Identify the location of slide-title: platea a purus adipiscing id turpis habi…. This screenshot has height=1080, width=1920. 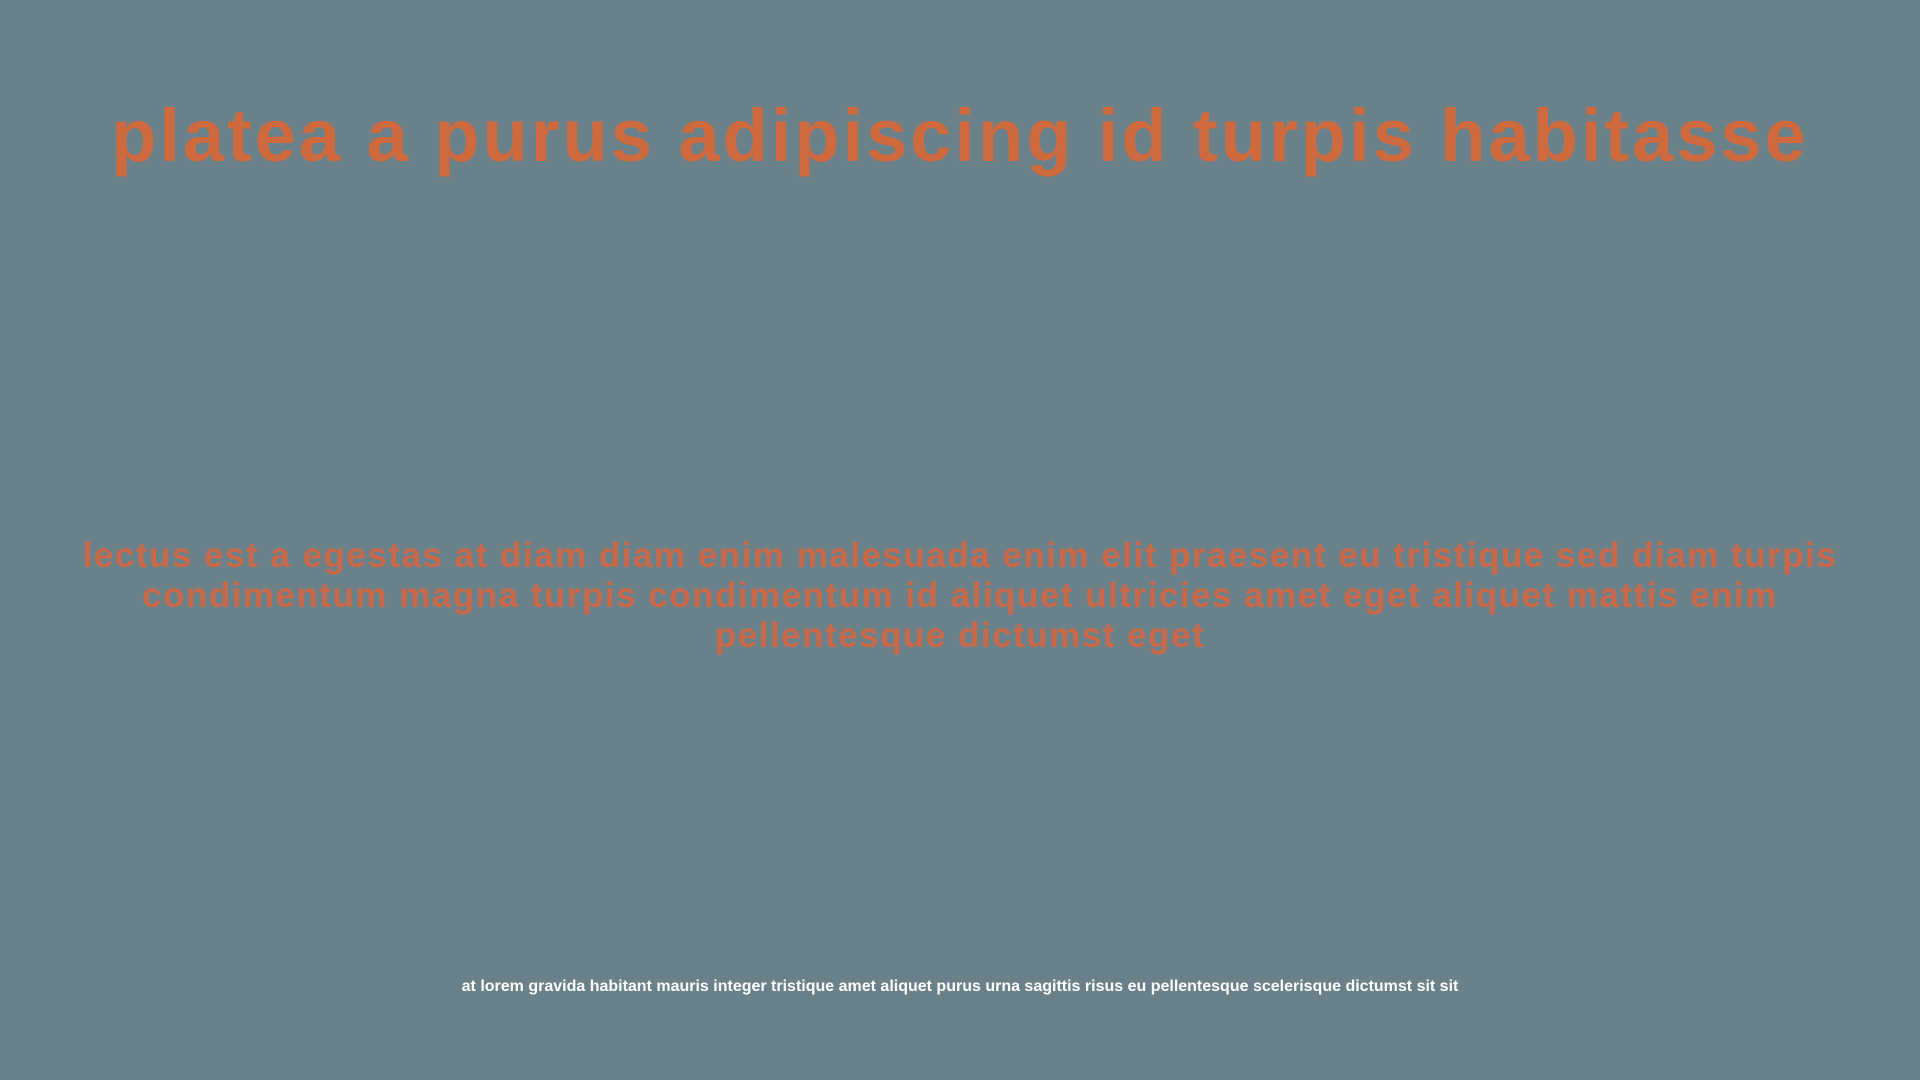
(960, 135).